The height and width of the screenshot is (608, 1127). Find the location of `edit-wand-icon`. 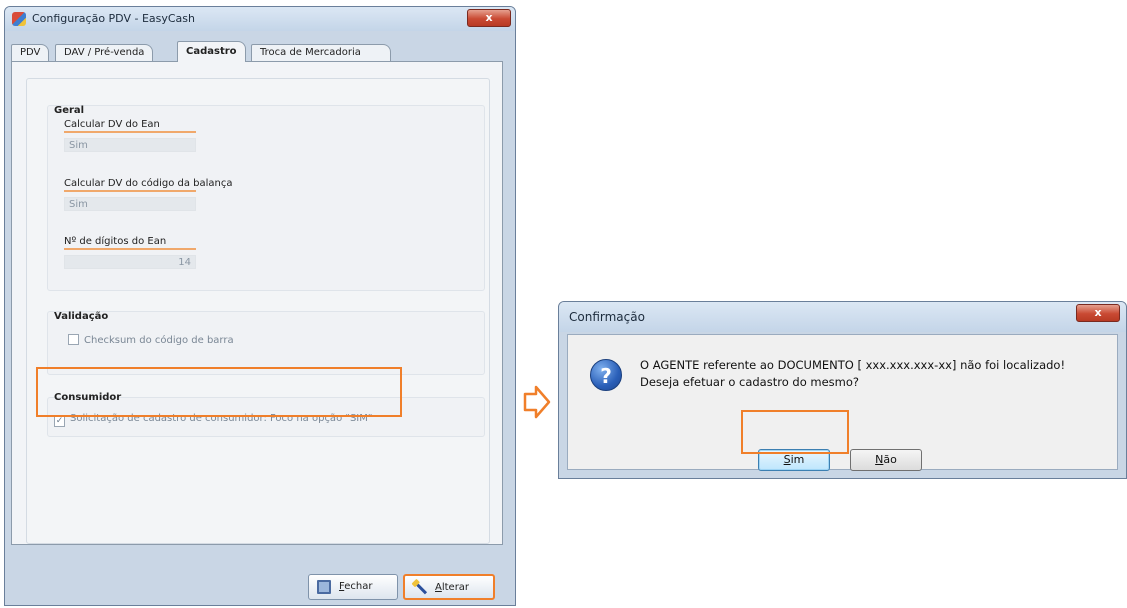

edit-wand-icon is located at coordinates (420, 588).